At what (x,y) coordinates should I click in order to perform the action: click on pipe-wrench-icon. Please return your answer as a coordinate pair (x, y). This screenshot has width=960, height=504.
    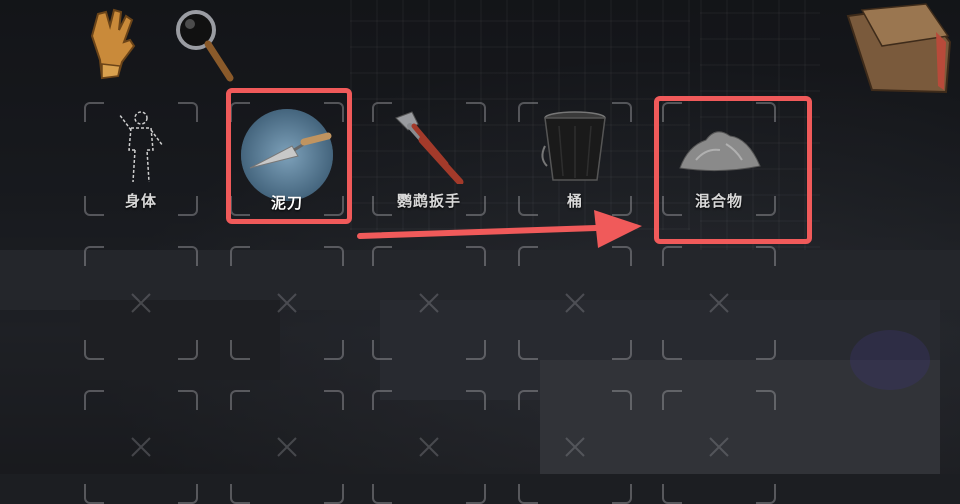
    Looking at the image, I should click on (428, 145).